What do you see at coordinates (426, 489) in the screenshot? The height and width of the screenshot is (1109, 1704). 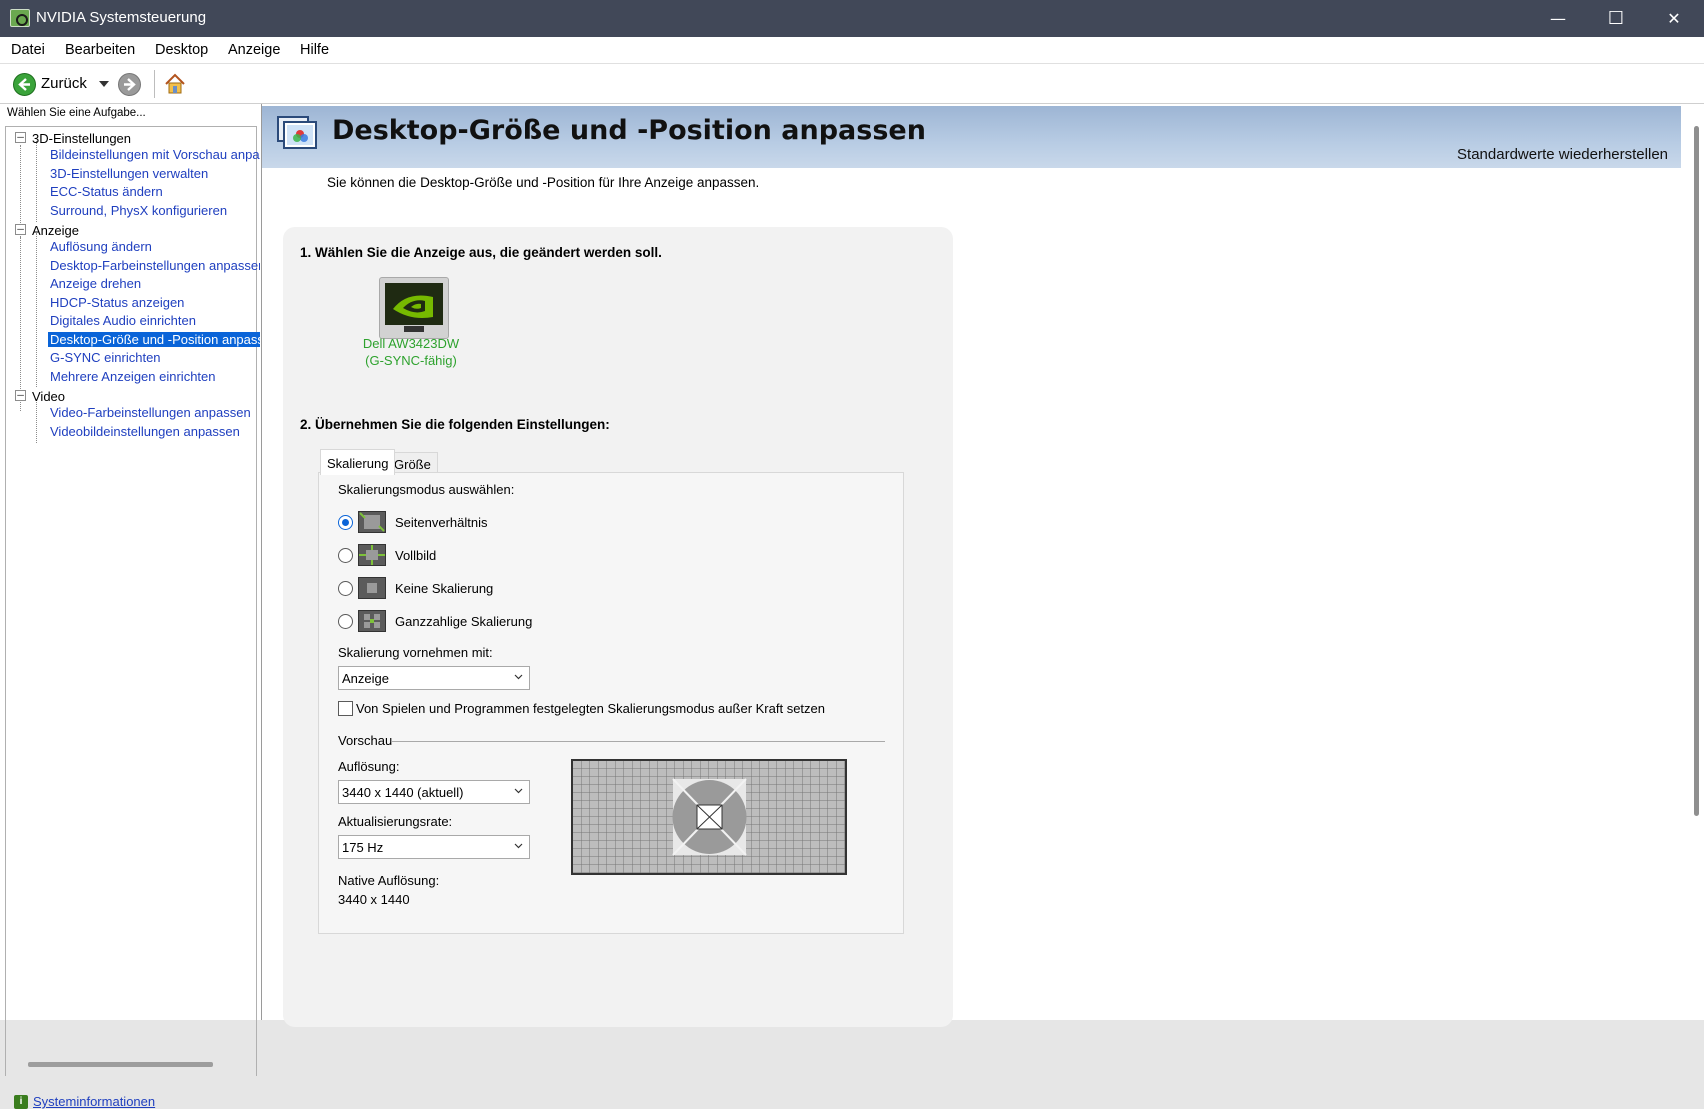 I see `scaling-mode-label: Skalierungsmodus auswählen:` at bounding box center [426, 489].